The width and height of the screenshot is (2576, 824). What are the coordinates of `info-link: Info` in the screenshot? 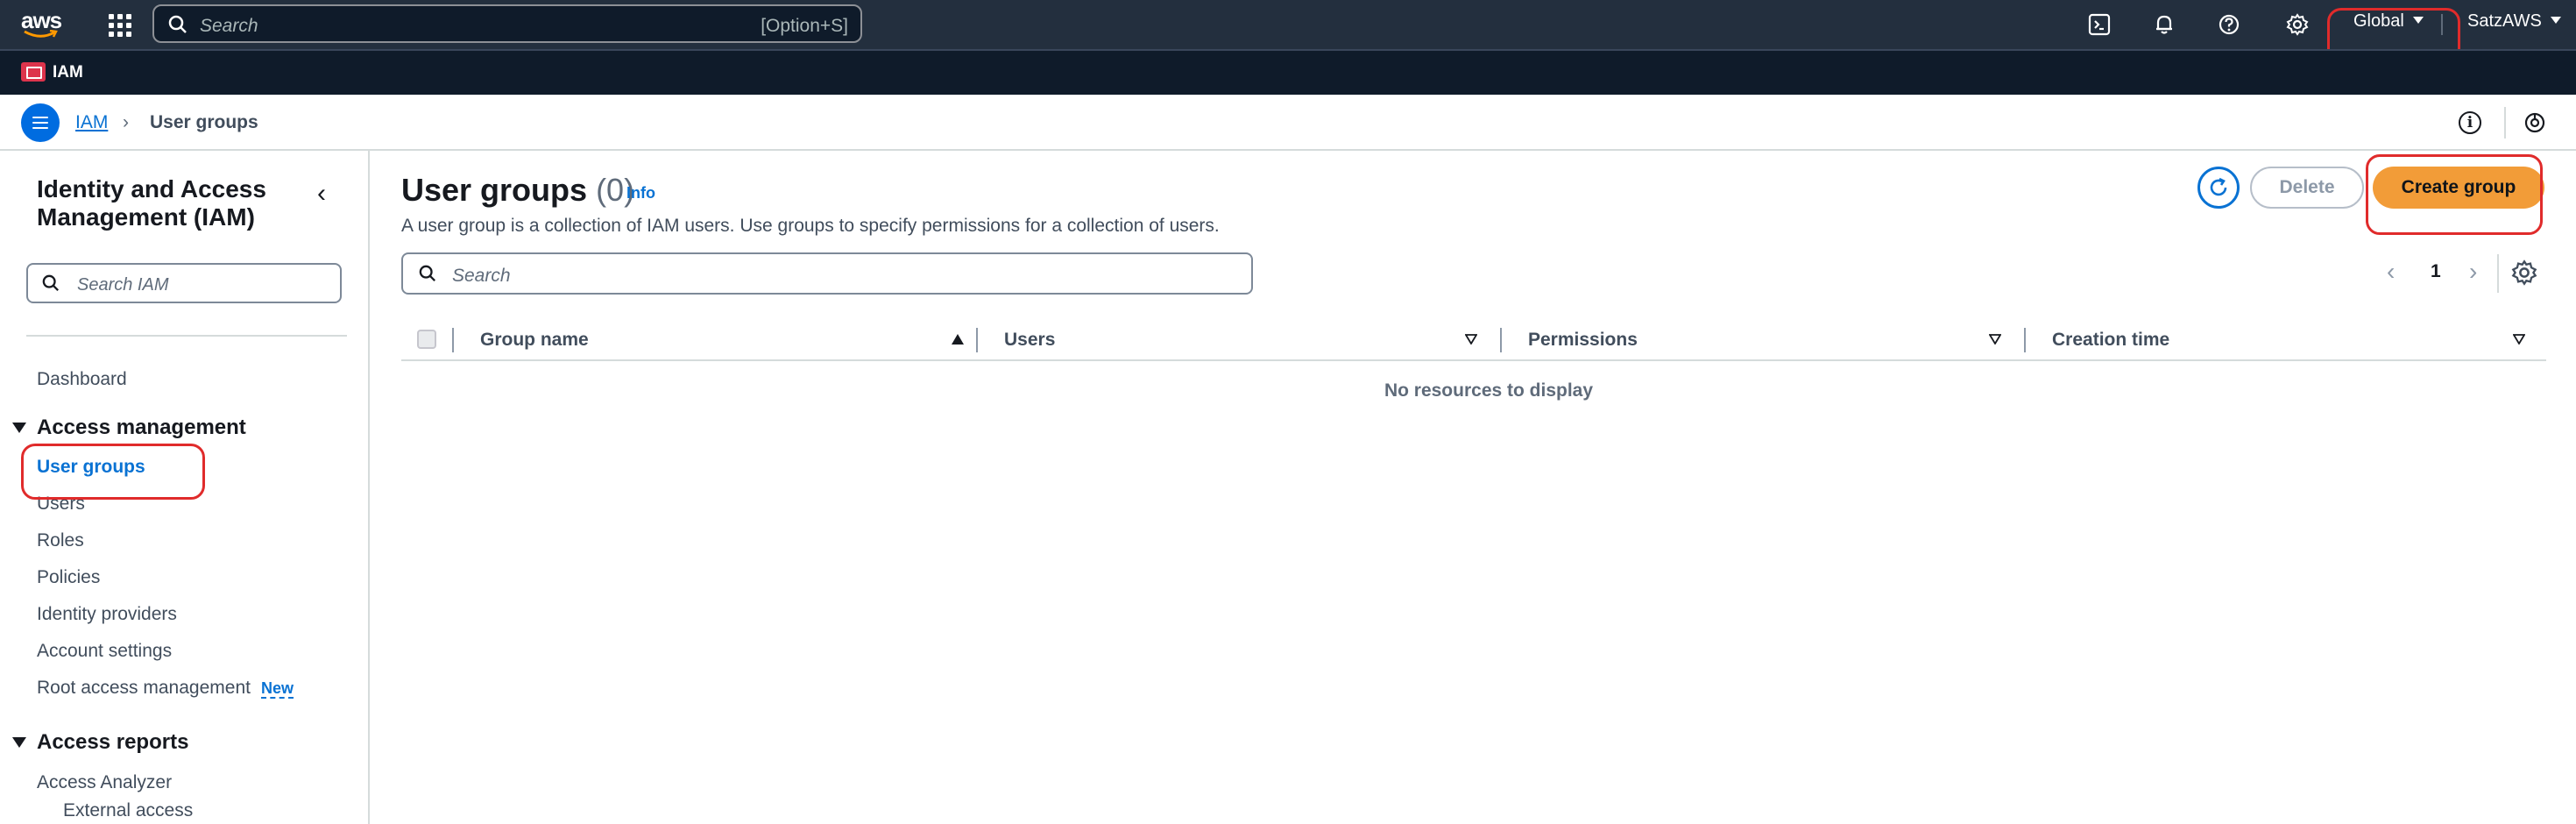 It's located at (640, 193).